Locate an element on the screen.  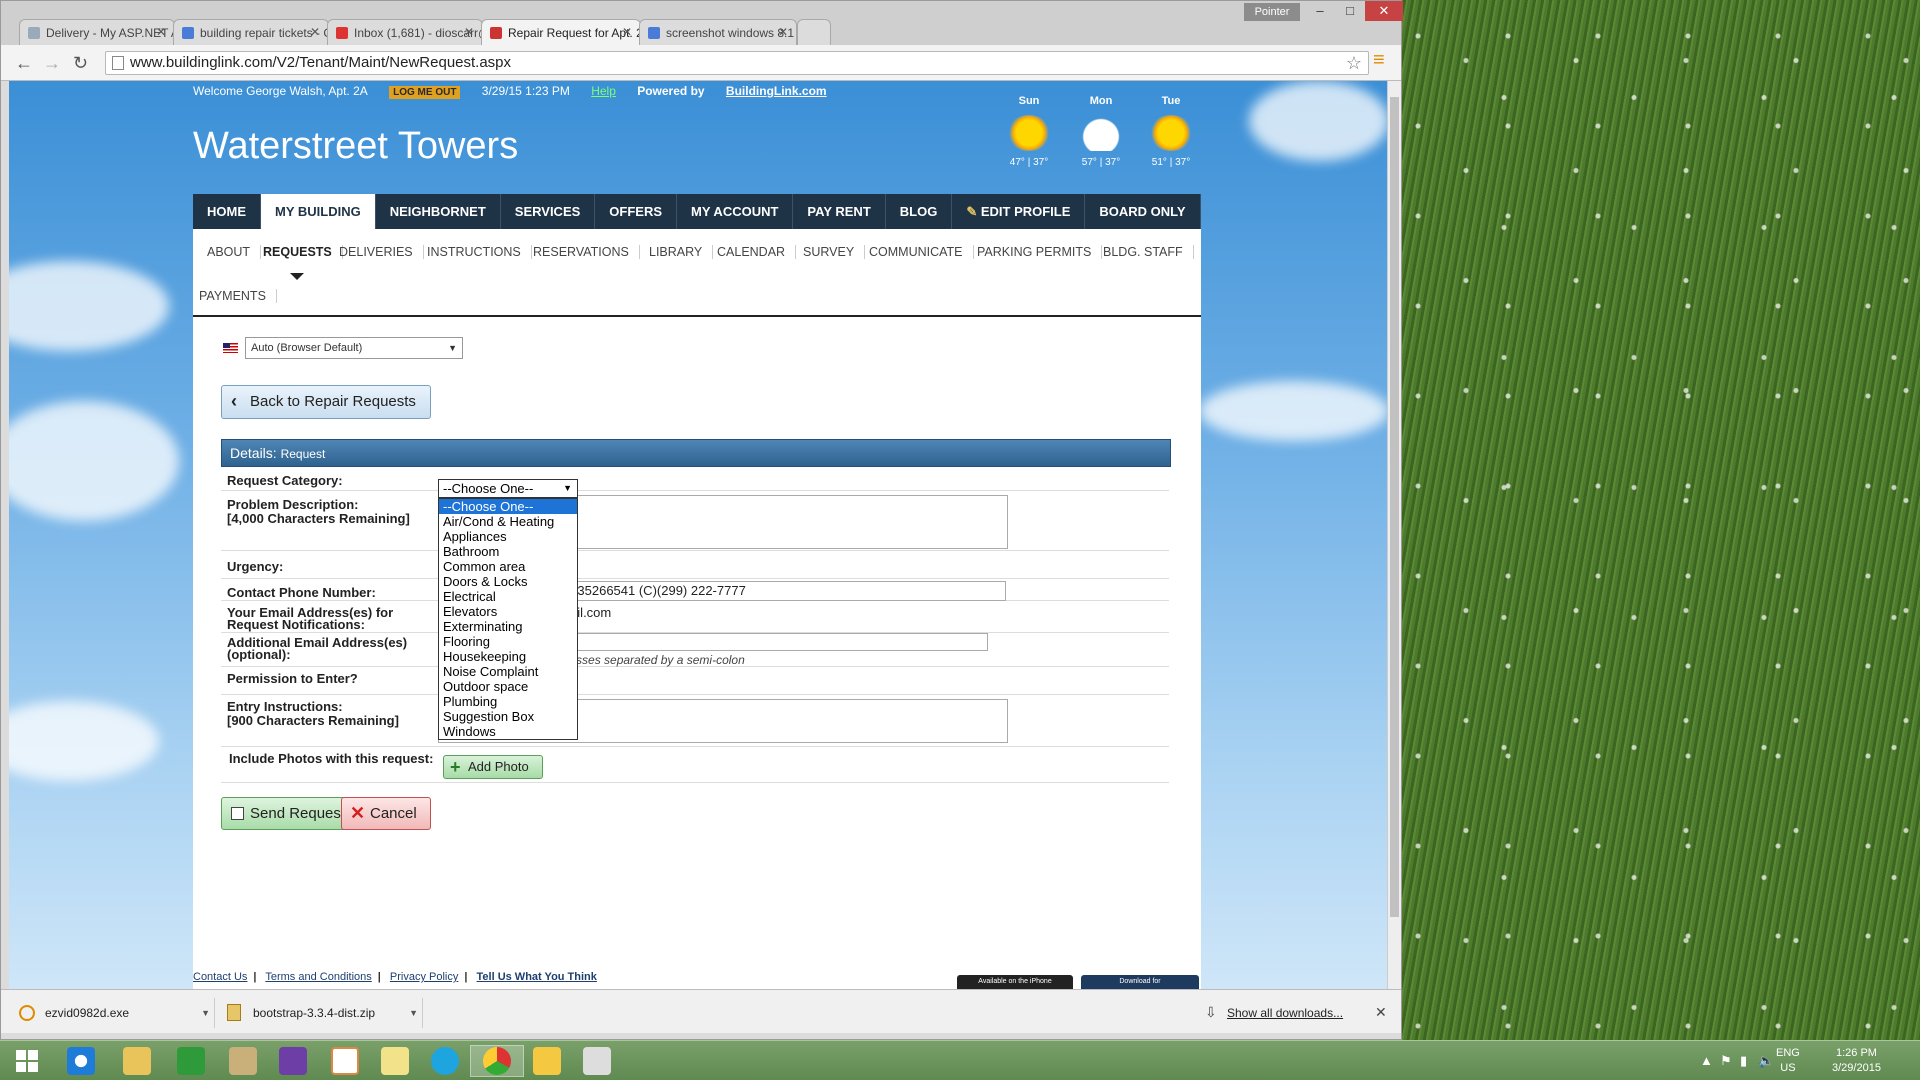
subnav-instructions: INSTRUCTIONS is located at coordinates (474, 252).